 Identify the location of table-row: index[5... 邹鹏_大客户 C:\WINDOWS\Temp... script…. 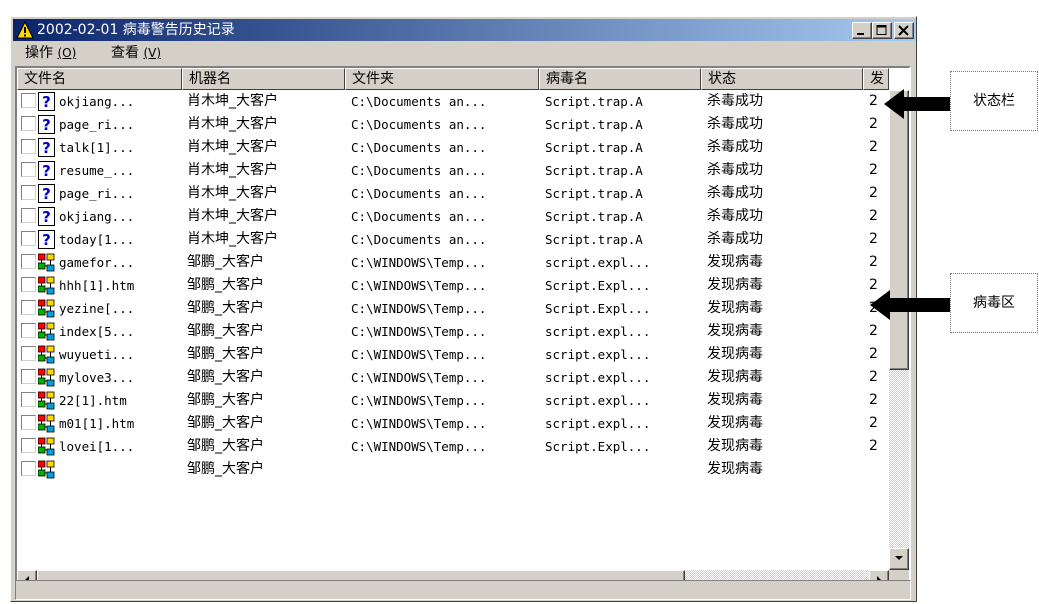
(453, 331).